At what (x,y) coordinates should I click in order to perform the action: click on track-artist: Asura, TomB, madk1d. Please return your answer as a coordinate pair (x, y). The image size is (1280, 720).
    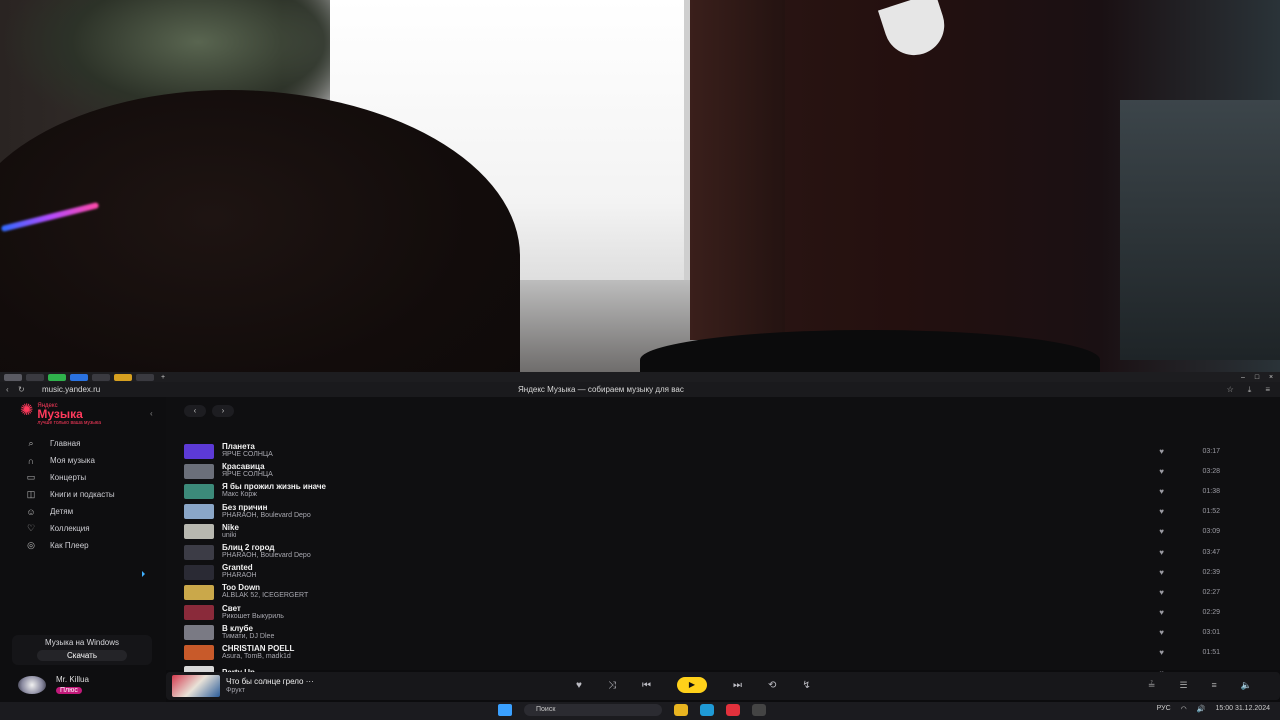
    Looking at the image, I should click on (258, 657).